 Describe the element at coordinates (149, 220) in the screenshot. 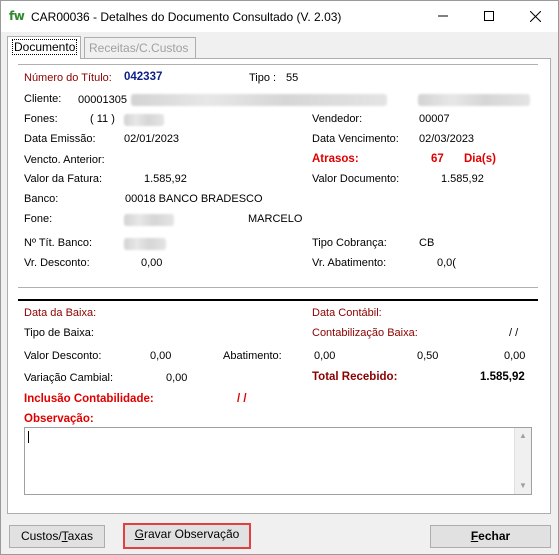

I see `banco-fone-redacted` at that location.